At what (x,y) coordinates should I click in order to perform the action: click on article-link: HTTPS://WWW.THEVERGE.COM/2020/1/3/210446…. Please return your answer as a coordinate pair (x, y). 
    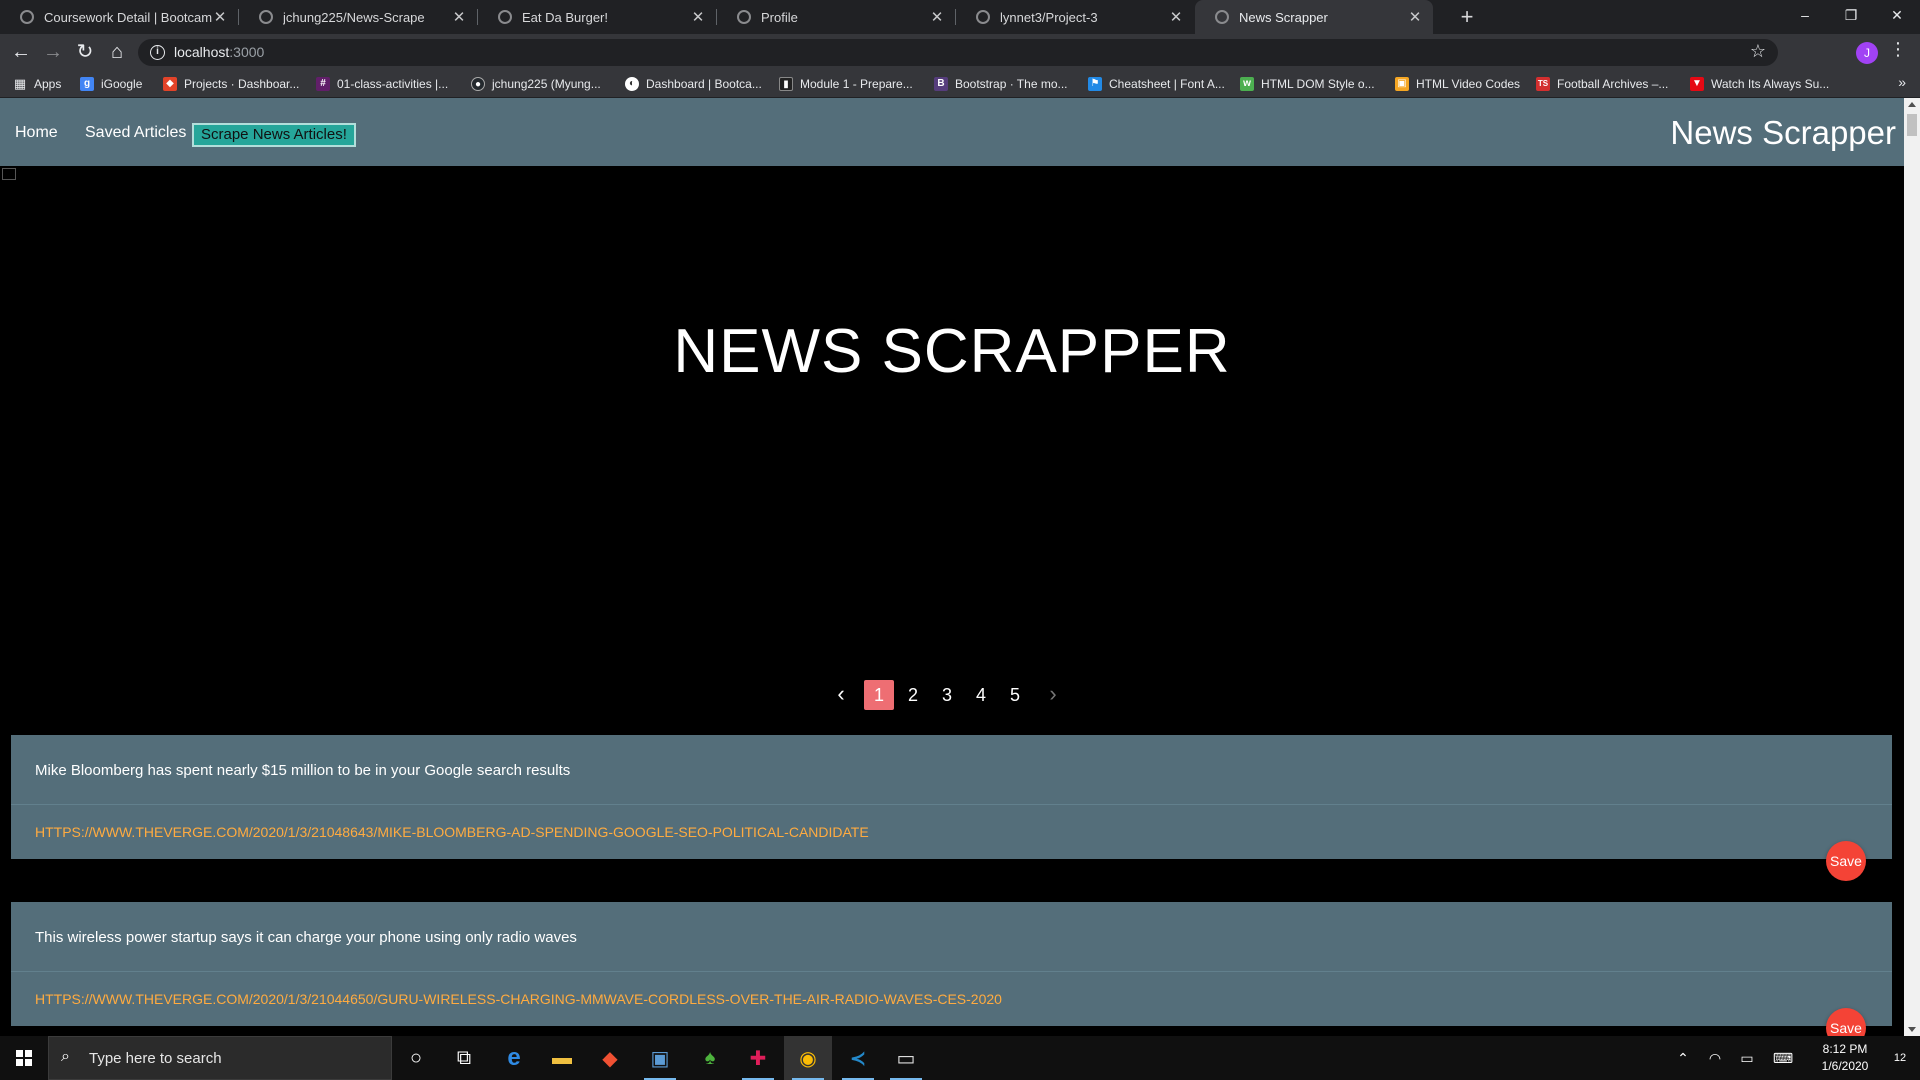
    Looking at the image, I should click on (951, 999).